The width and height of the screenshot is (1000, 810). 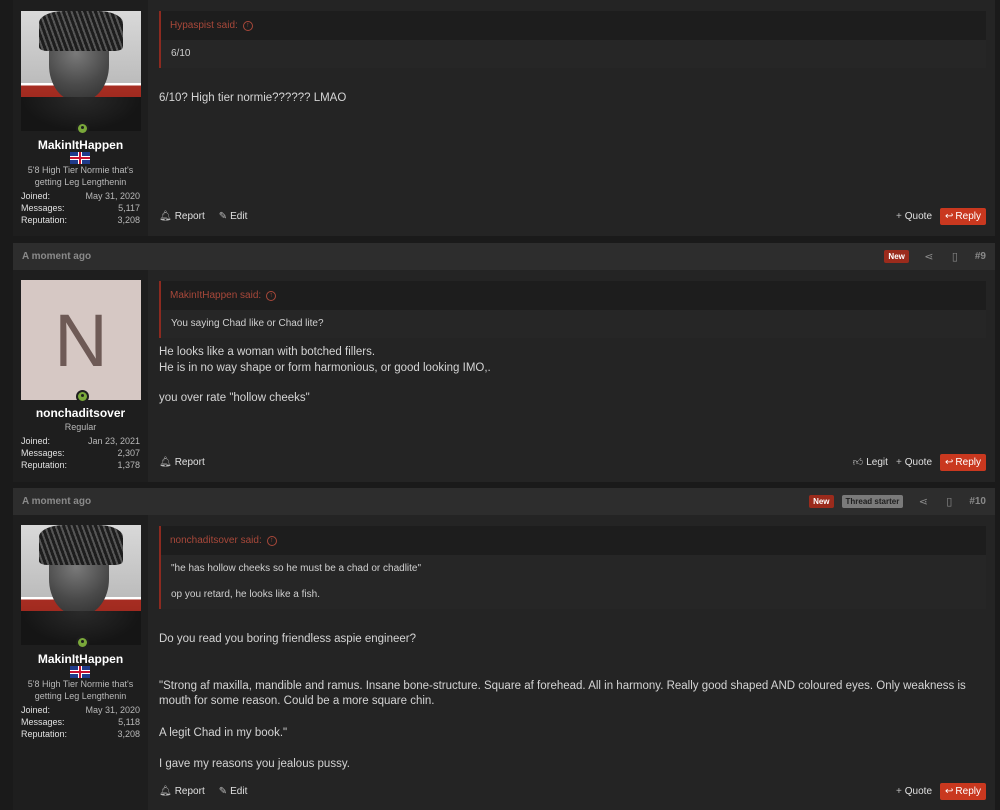 I want to click on quote-author: nonchaditsover said:, so click(x=216, y=540).